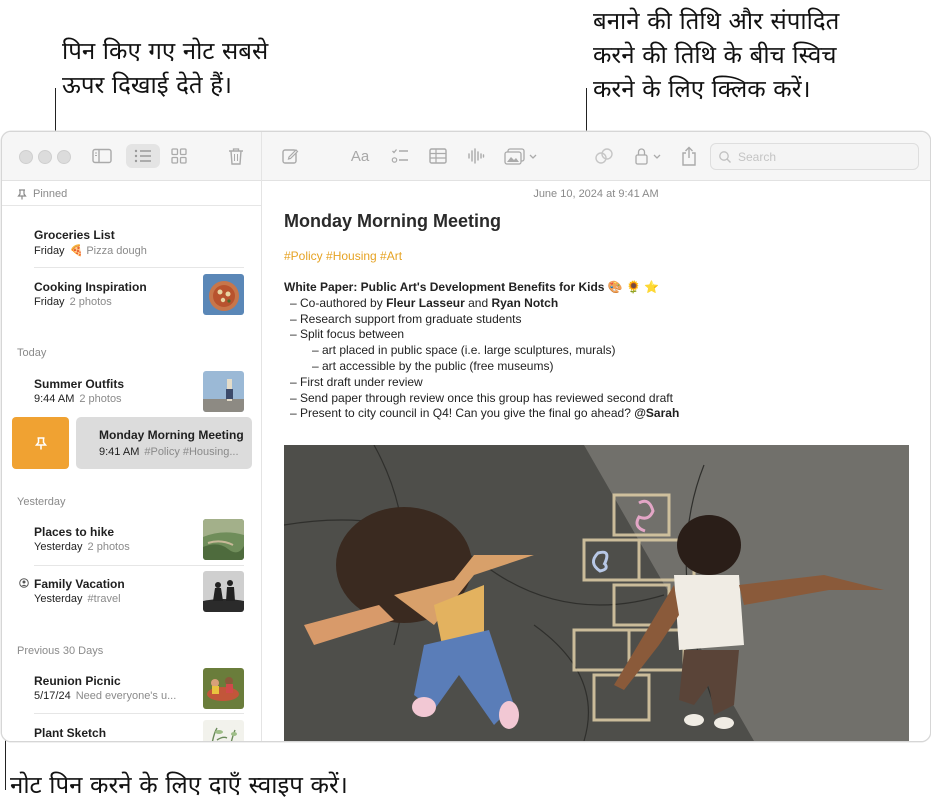 The height and width of the screenshot is (806, 931). I want to click on mention-sarah: @Sarah, so click(657, 413).